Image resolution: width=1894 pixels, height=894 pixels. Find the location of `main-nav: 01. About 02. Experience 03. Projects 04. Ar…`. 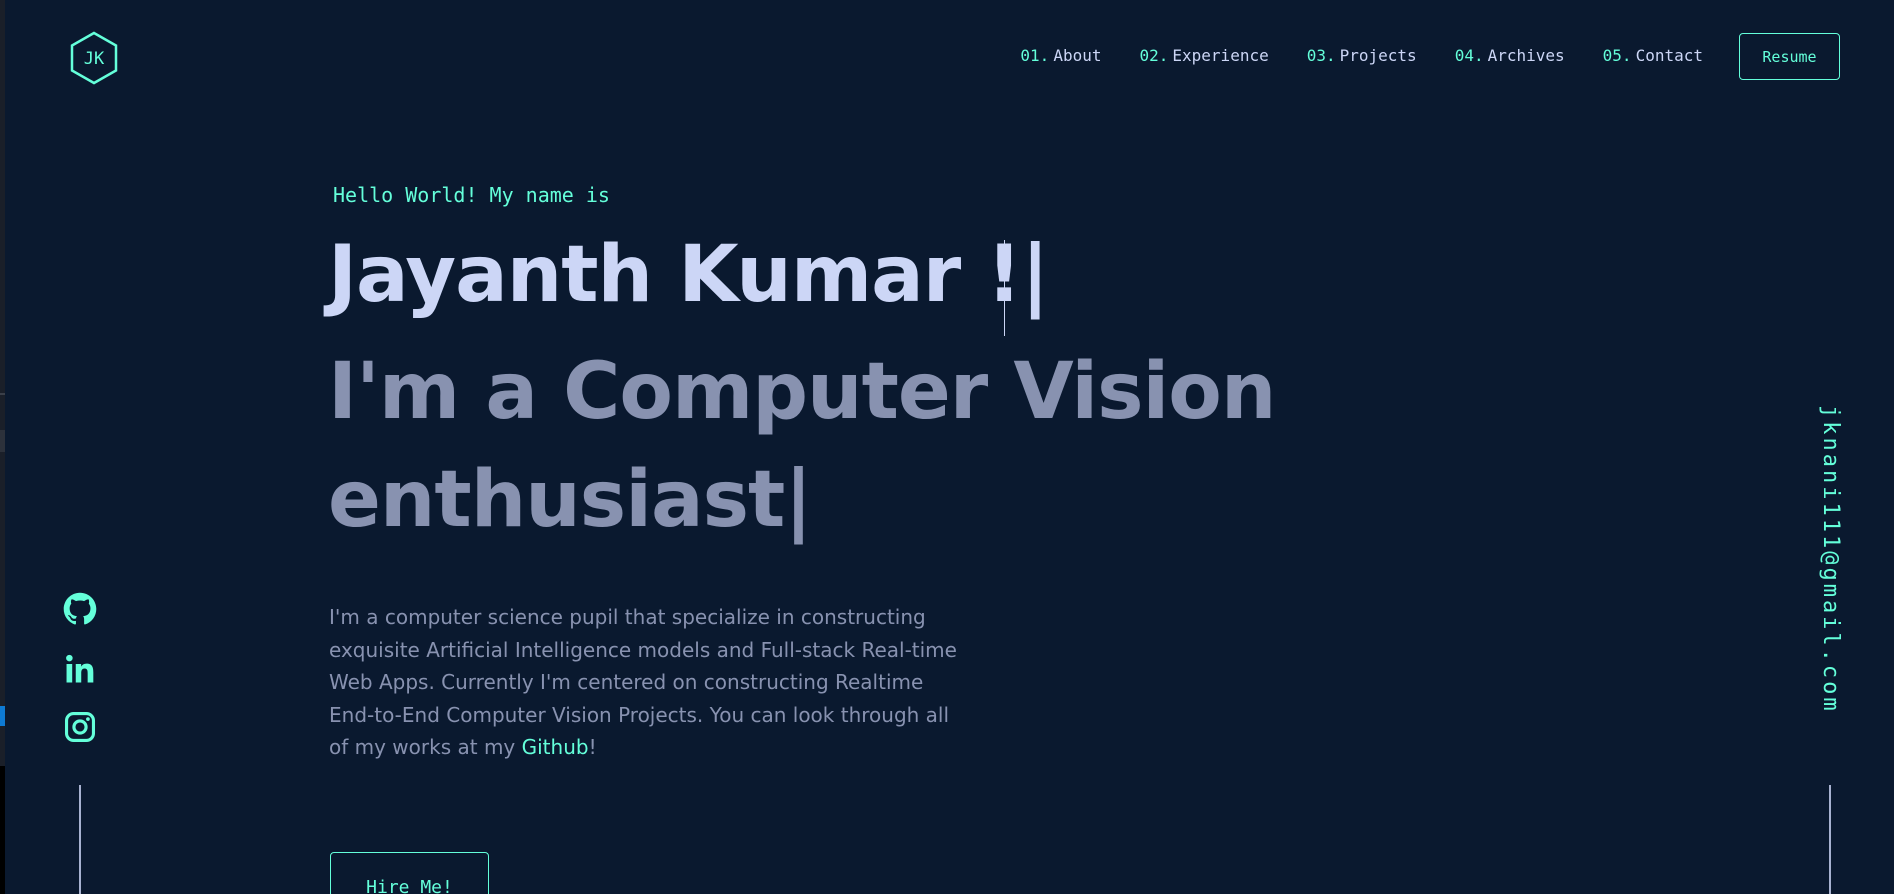

main-nav: 01. About 02. Experience 03. Projects 04. Ar… is located at coordinates (1342, 55).